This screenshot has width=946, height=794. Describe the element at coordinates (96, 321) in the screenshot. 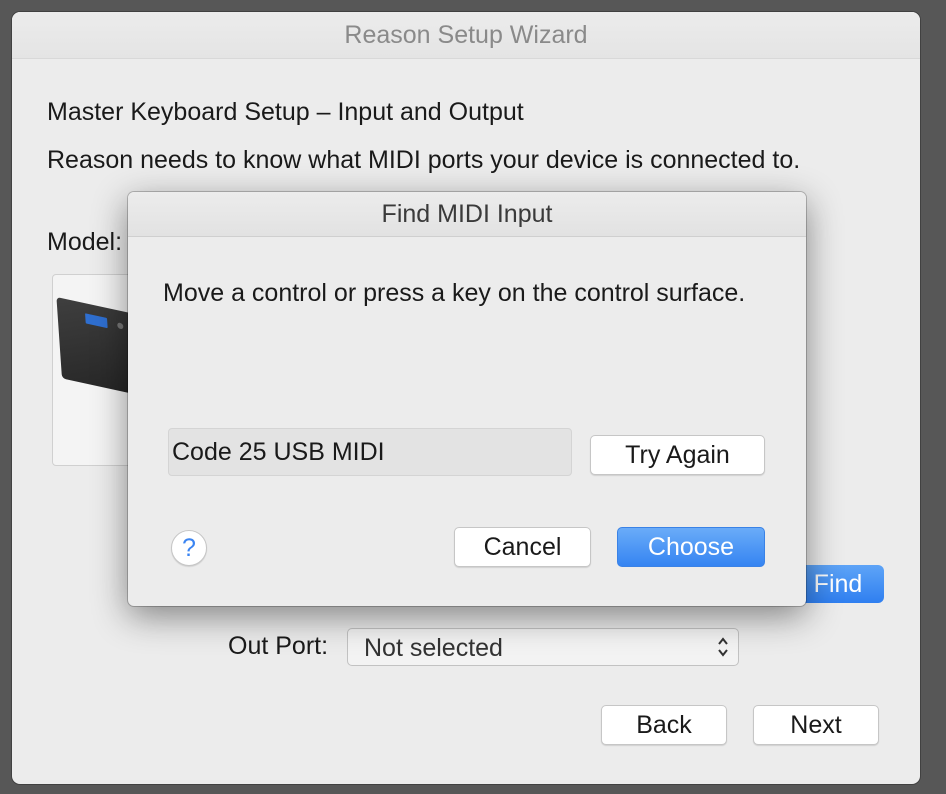

I see `device-screen` at that location.